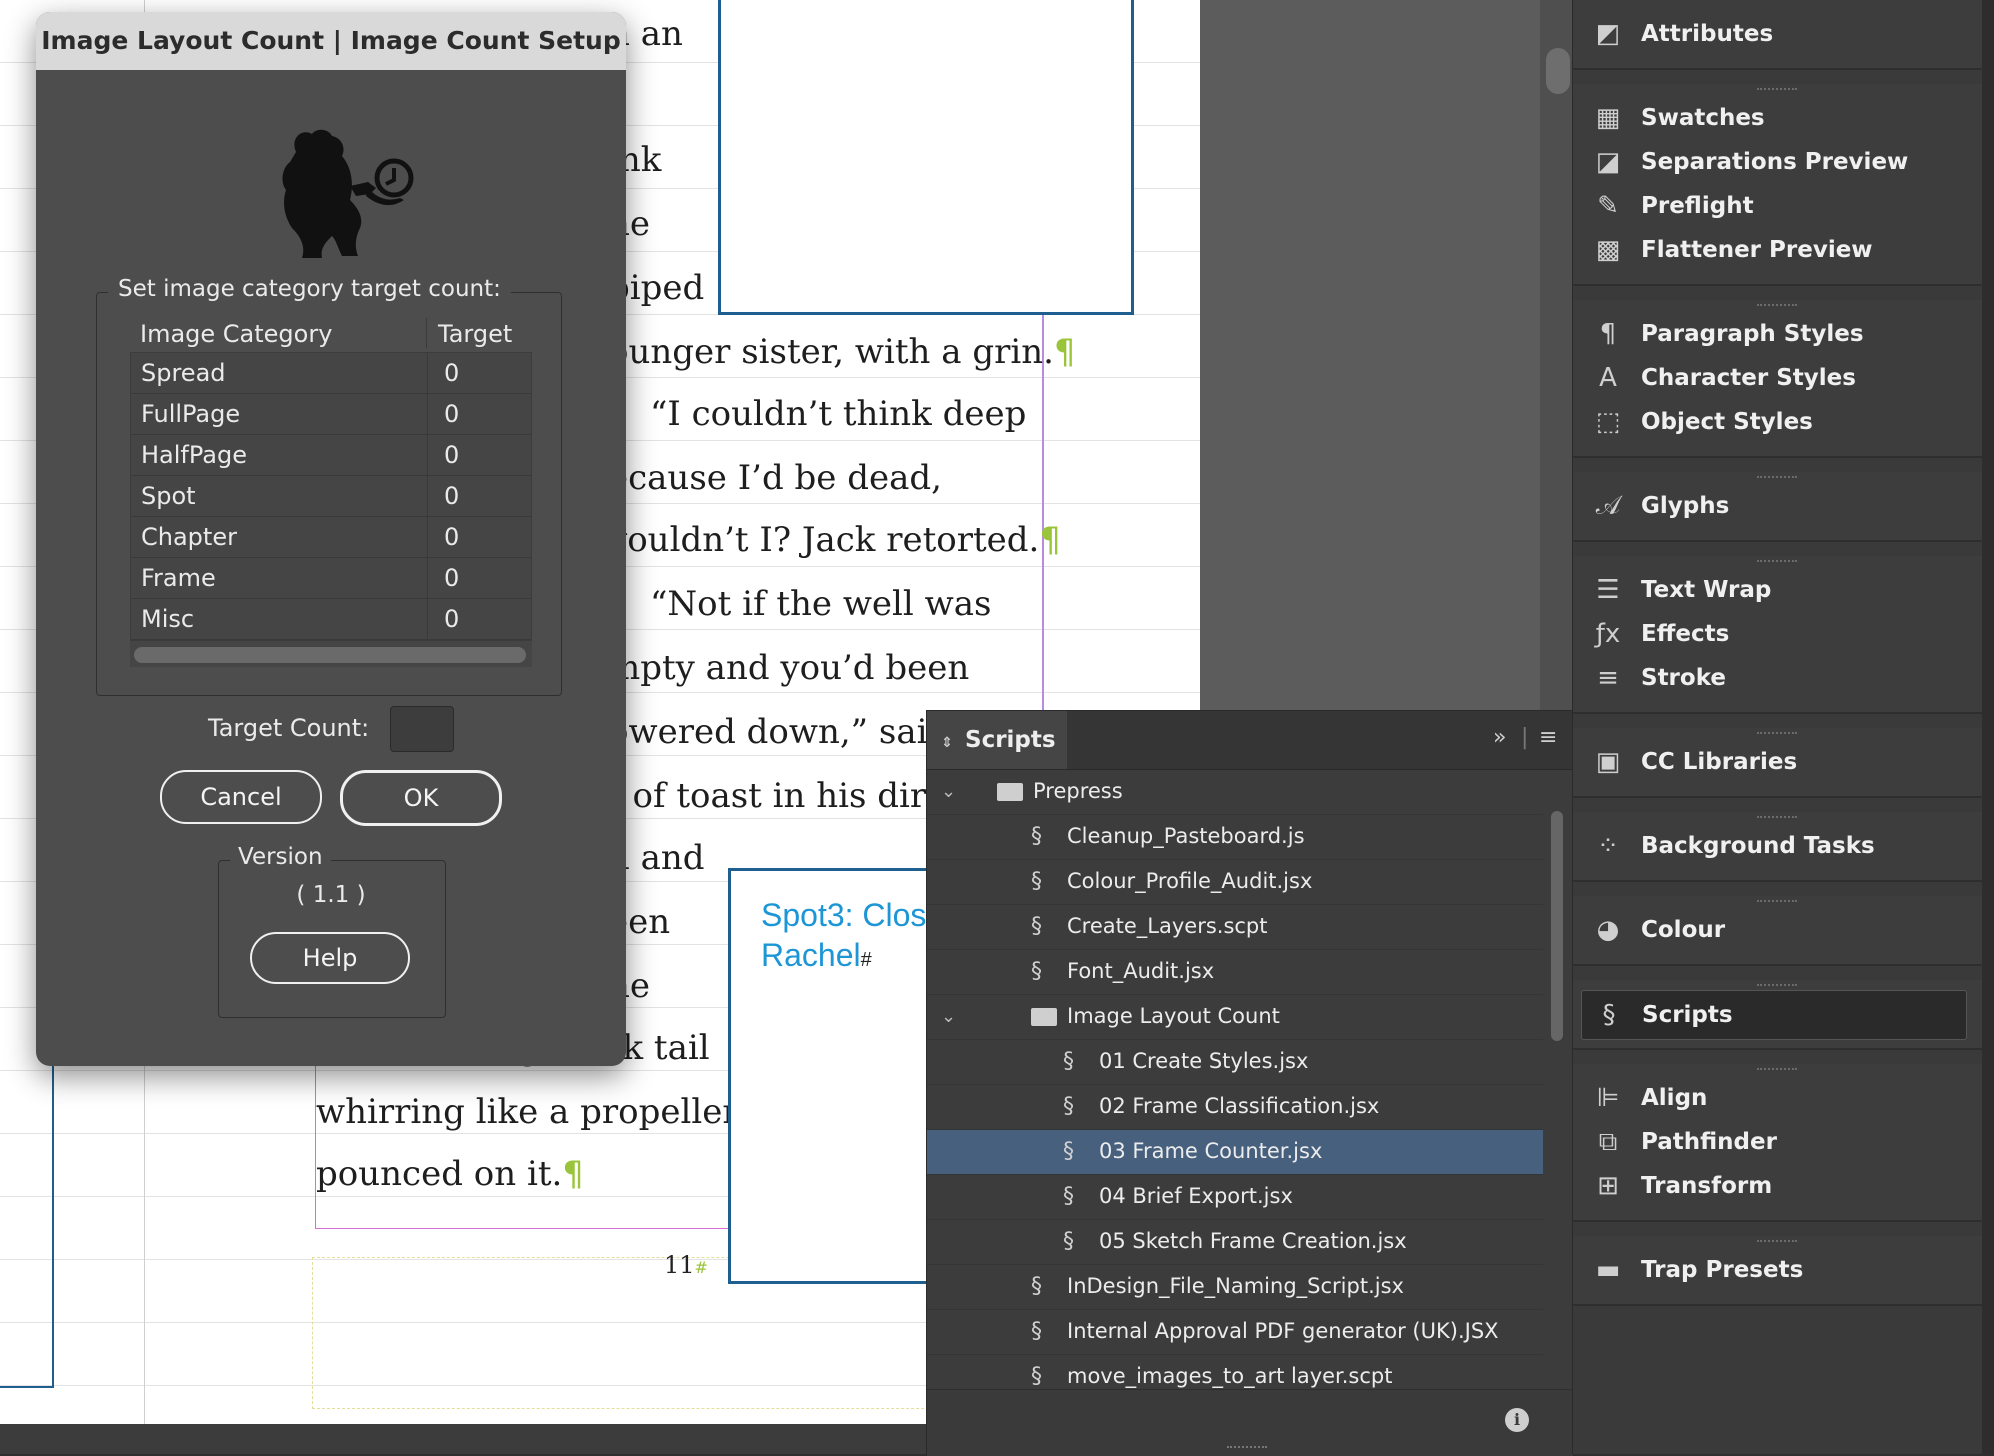 Image resolution: width=1994 pixels, height=1456 pixels. Describe the element at coordinates (1697, 206) in the screenshot. I see `dock-item-label: Preflight` at that location.